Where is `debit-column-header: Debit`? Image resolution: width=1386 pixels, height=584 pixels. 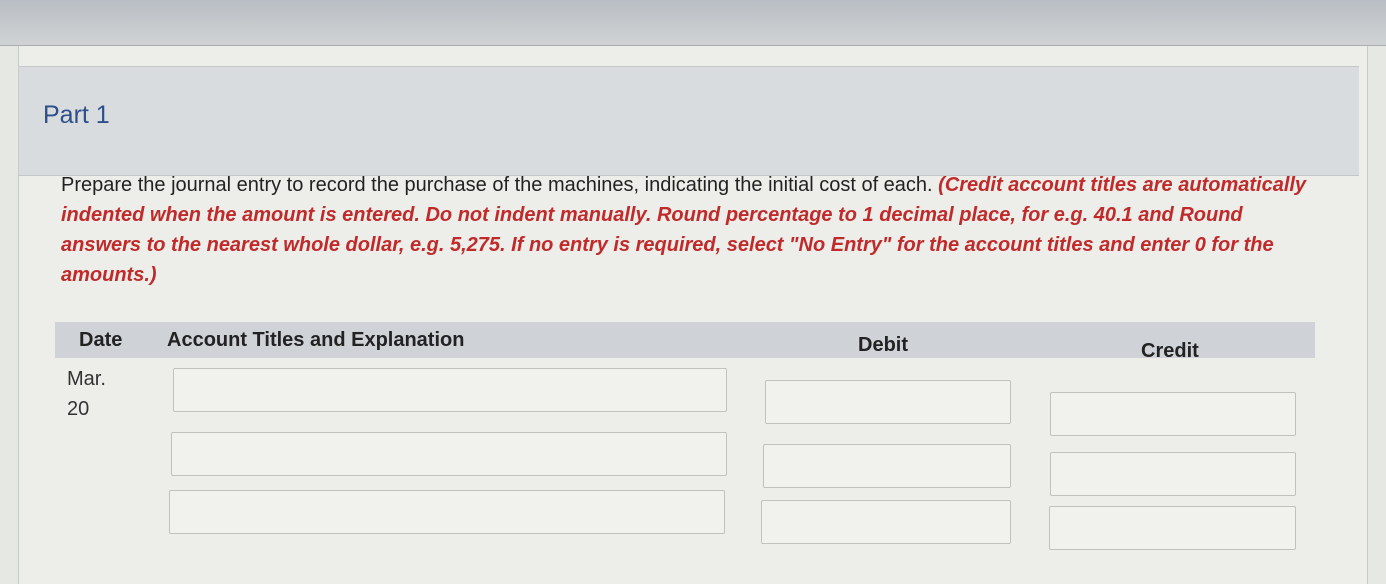 debit-column-header: Debit is located at coordinates (883, 345).